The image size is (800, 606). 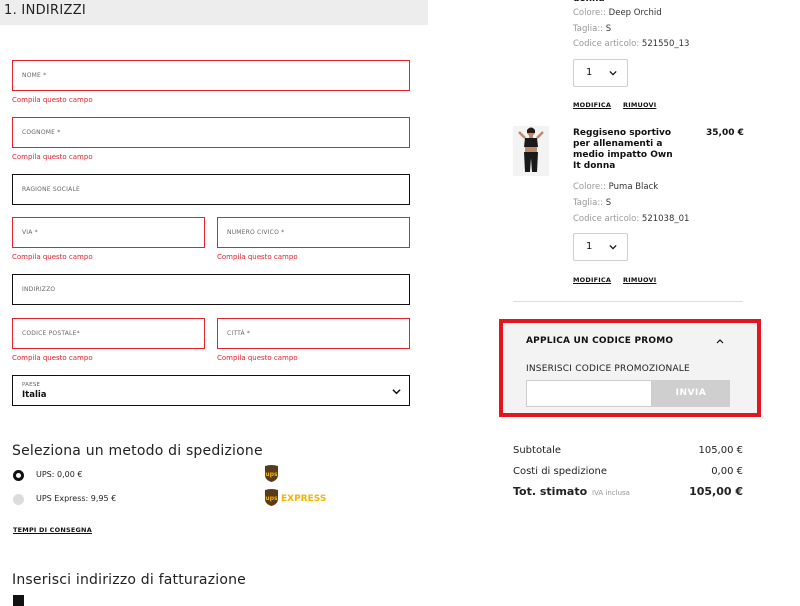 I want to click on street-field: VIA *, so click(x=108, y=232).